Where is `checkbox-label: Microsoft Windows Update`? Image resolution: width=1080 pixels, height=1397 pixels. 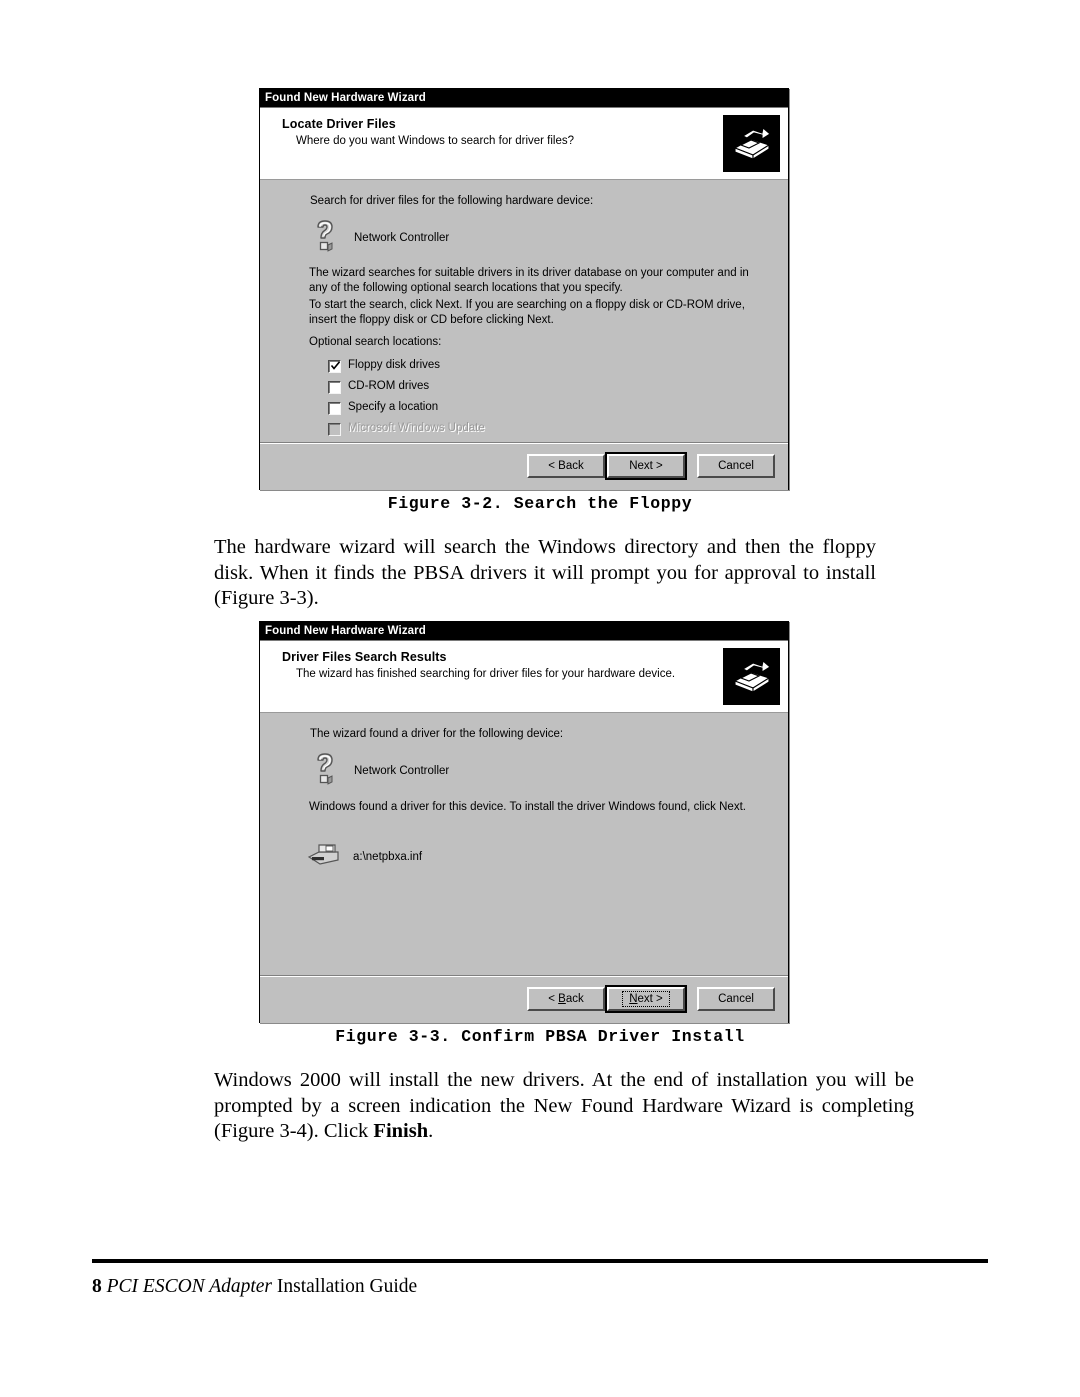 checkbox-label: Microsoft Windows Update is located at coordinates (416, 428).